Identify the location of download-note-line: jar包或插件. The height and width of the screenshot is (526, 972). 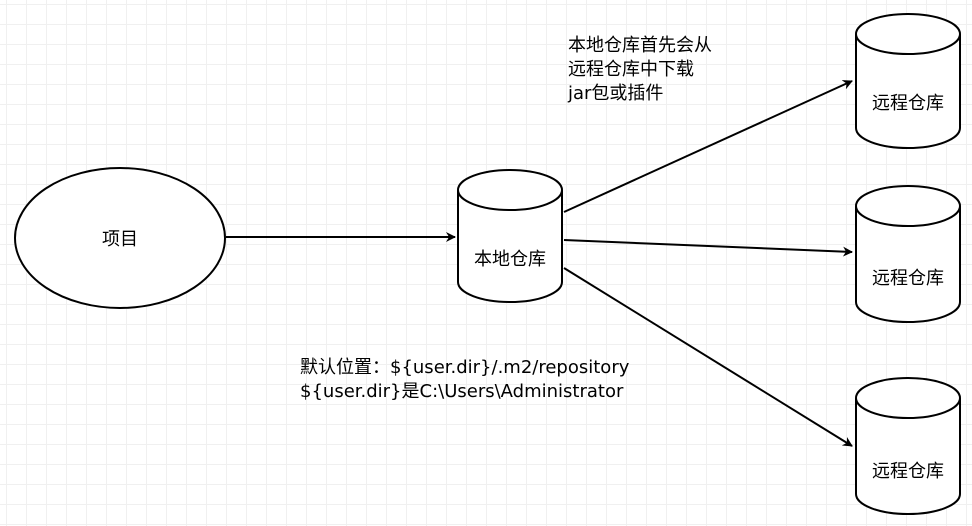
(616, 93).